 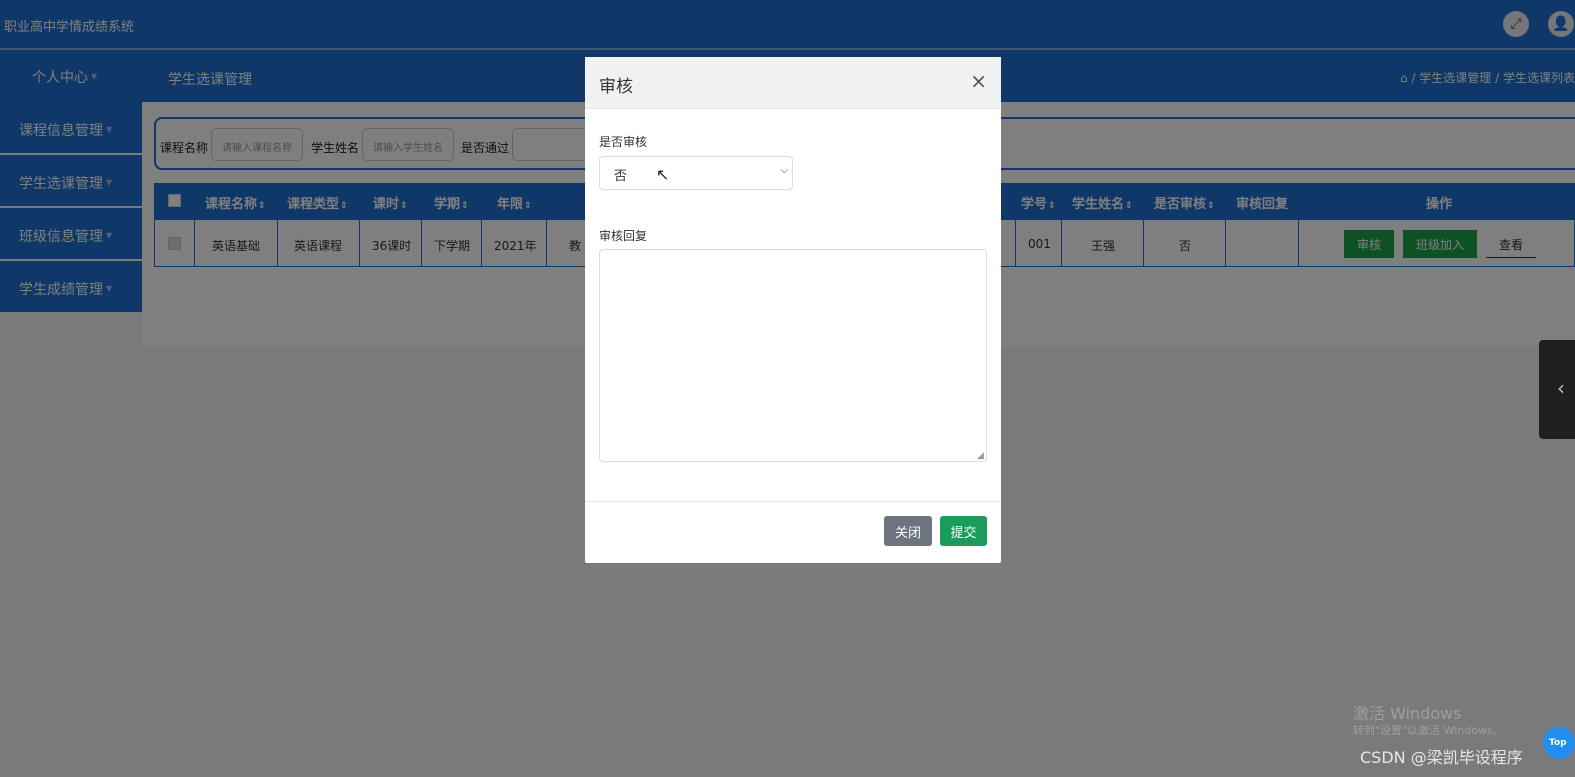 What do you see at coordinates (696, 173) in the screenshot?
I see `review-status-select: 否 ⌵` at bounding box center [696, 173].